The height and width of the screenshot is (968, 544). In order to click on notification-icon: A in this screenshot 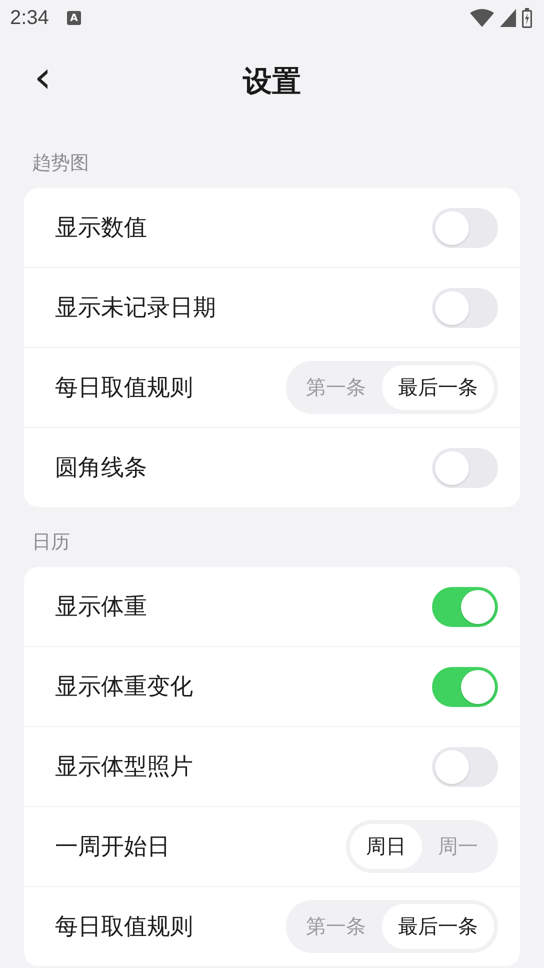, I will do `click(73, 18)`.